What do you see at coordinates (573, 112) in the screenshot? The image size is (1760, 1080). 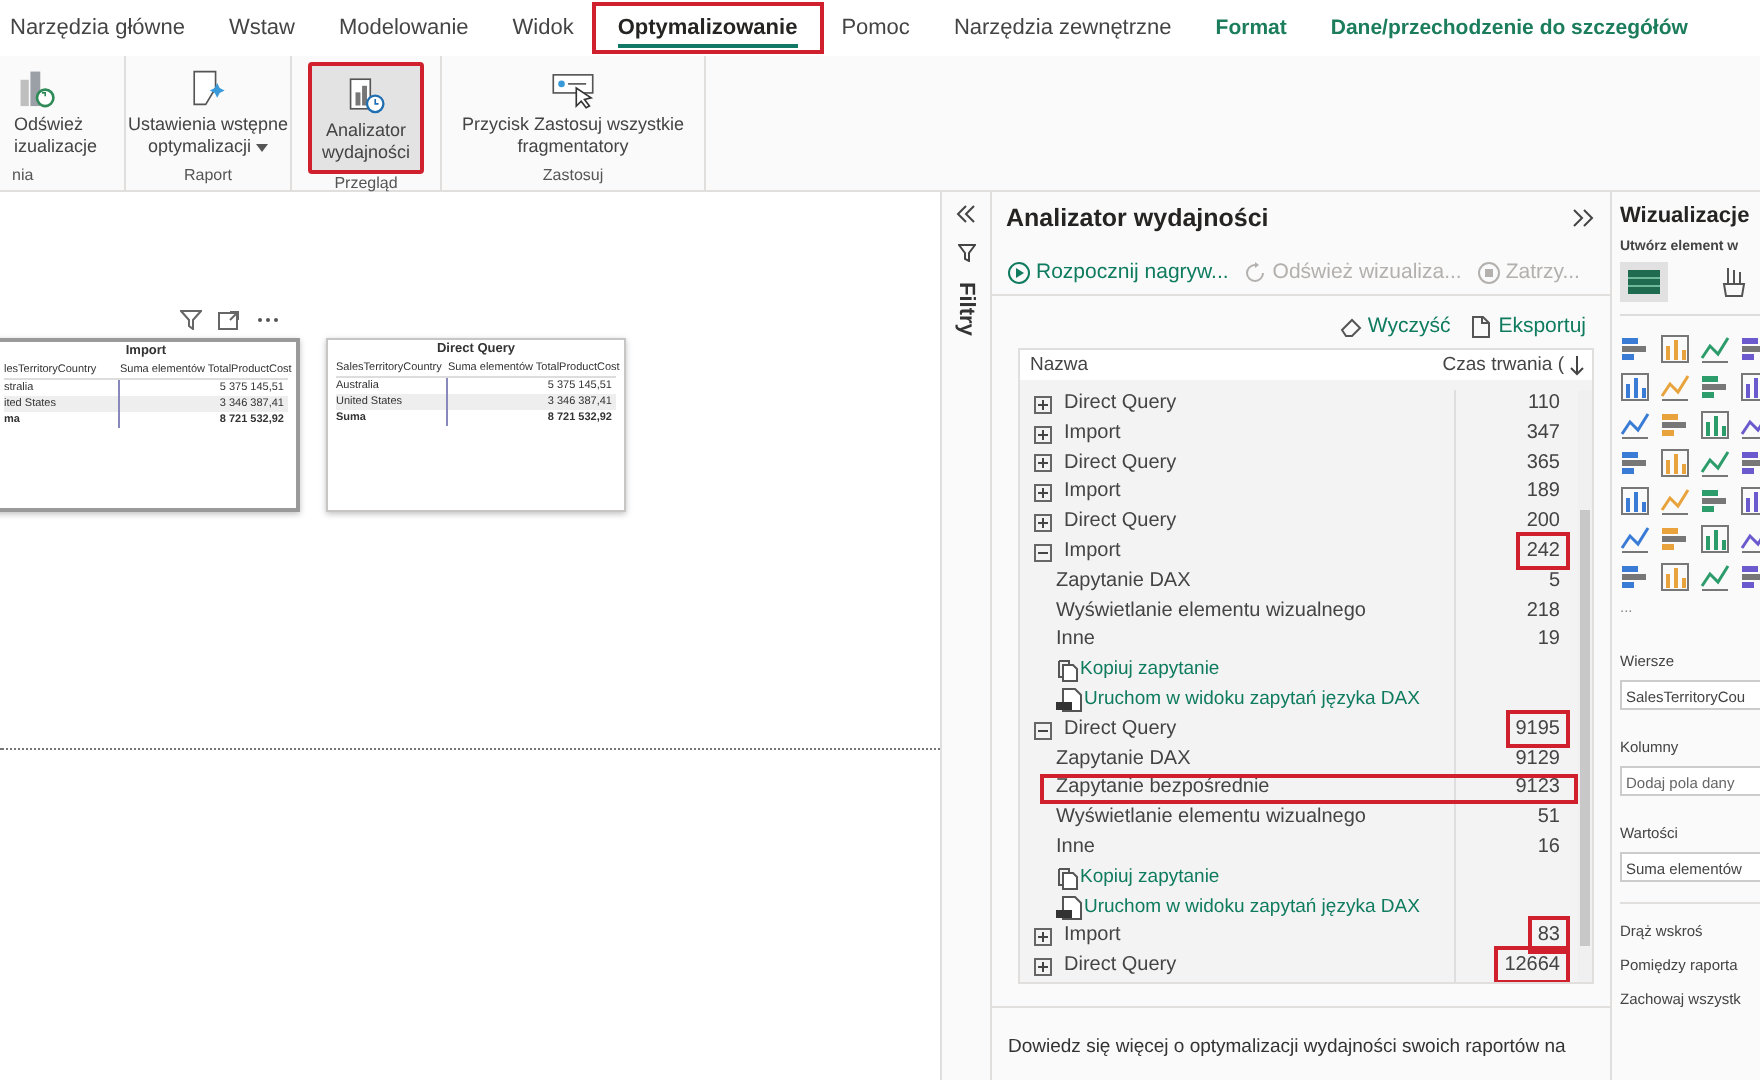 I see `ribbon-button: Przycisk Zastosuj wszystkie fragmentatory` at bounding box center [573, 112].